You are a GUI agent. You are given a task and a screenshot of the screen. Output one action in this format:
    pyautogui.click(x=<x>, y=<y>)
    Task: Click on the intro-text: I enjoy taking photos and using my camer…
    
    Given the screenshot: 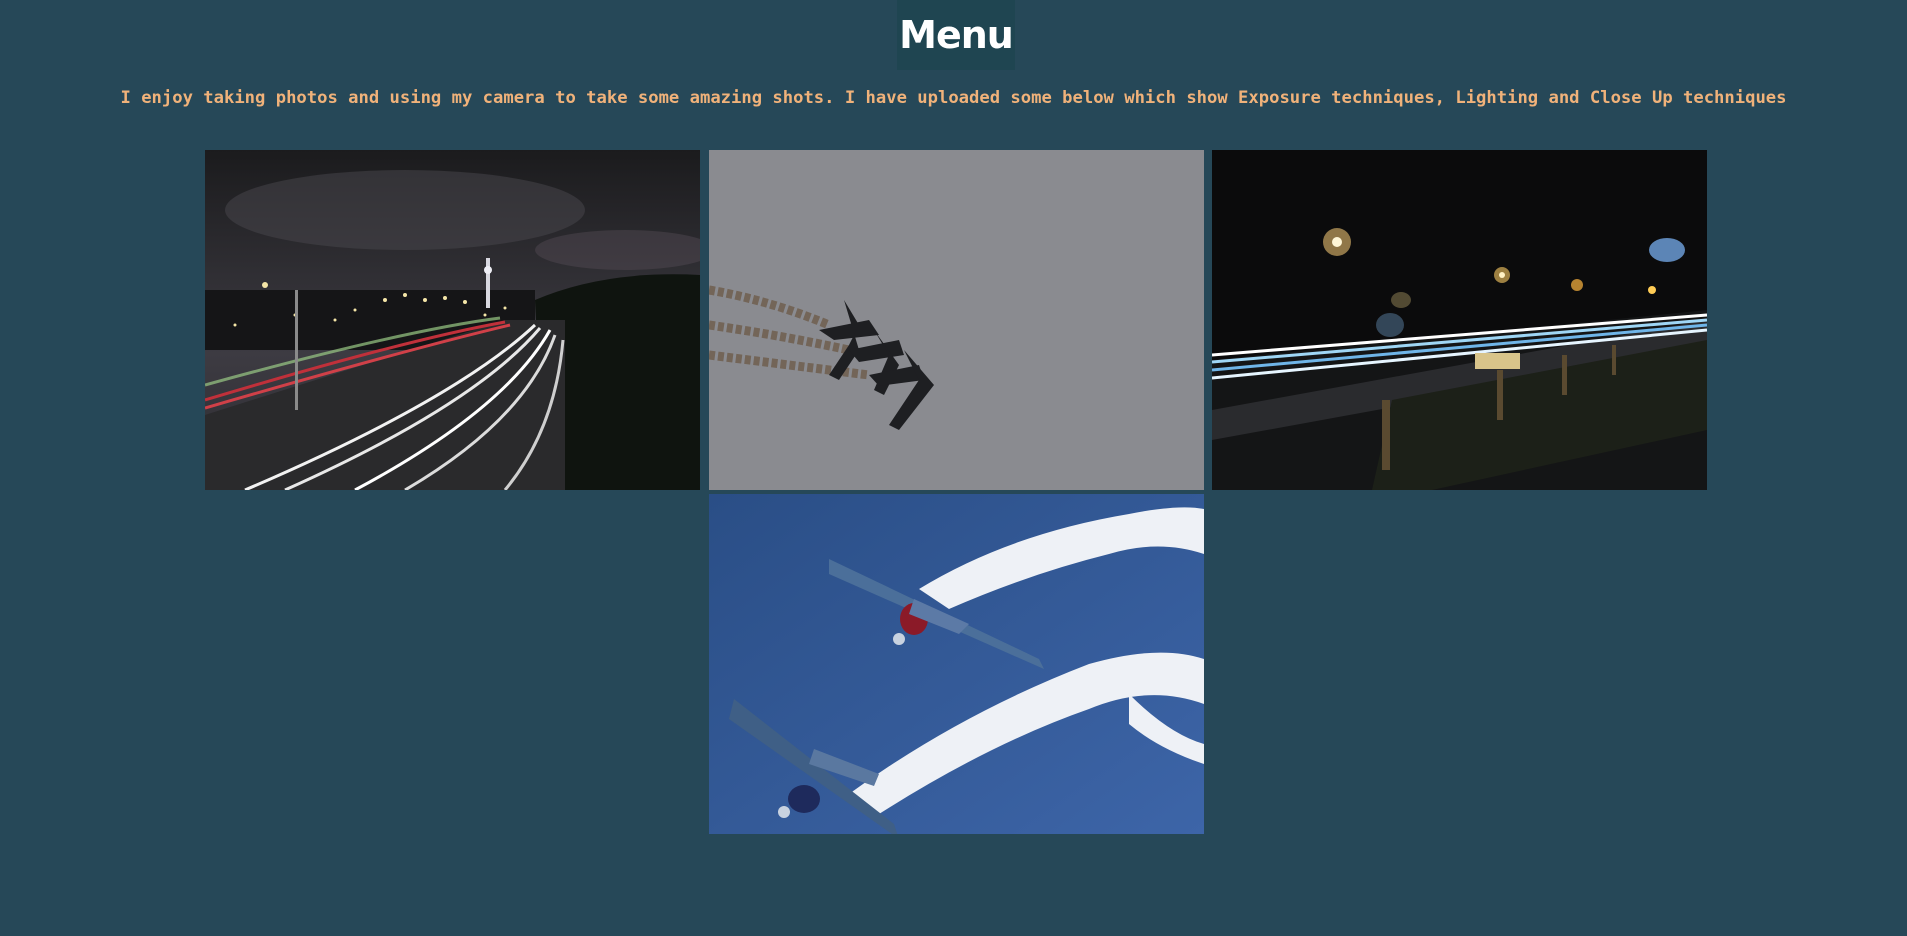 What is the action you would take?
    pyautogui.click(x=953, y=98)
    